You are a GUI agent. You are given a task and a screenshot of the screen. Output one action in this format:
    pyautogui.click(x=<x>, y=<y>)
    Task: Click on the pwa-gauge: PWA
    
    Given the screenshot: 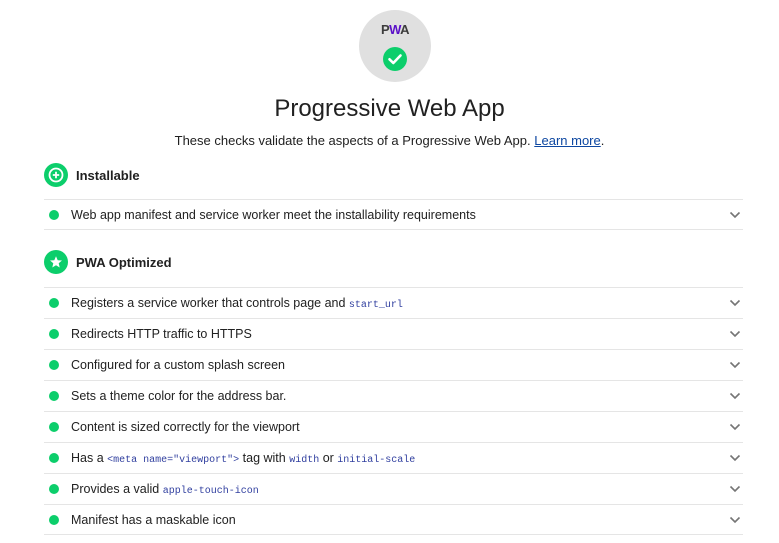 What is the action you would take?
    pyautogui.click(x=395, y=46)
    